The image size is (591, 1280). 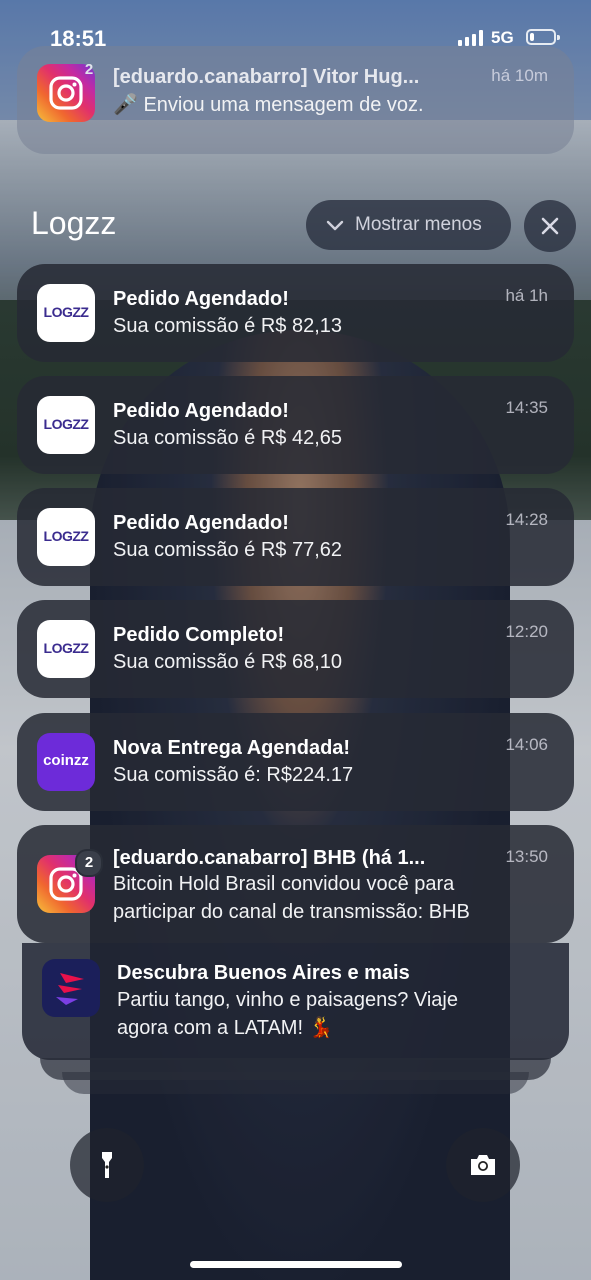 What do you see at coordinates (225, 1028) in the screenshot?
I see `notification-message-line2: agora com a LATAM! 💃` at bounding box center [225, 1028].